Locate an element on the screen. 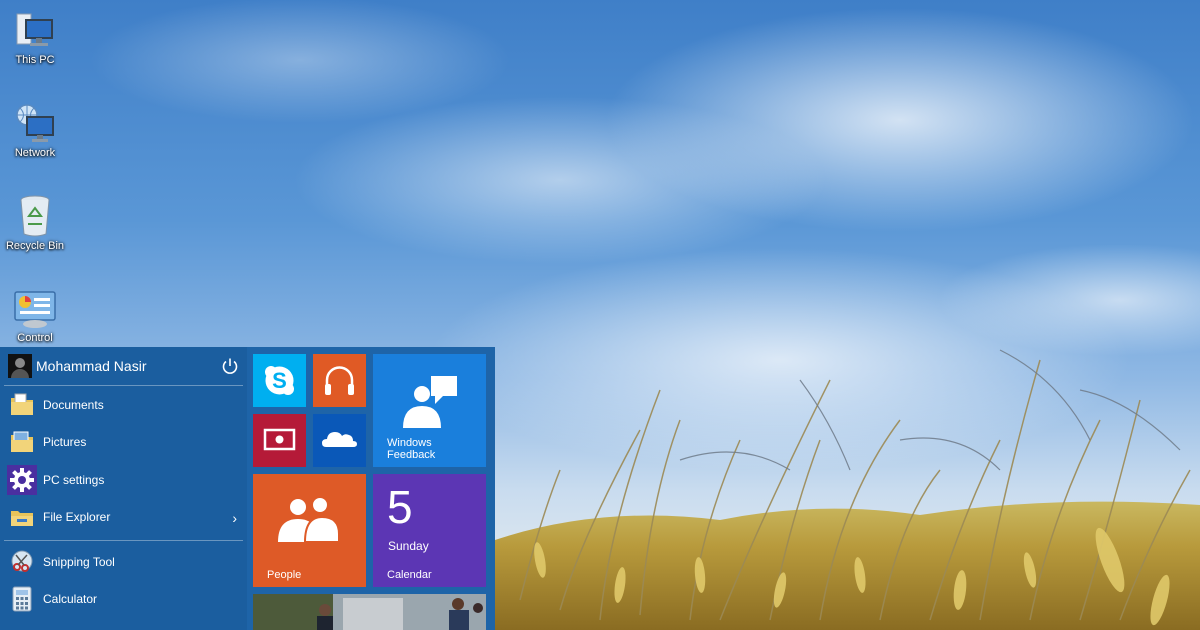 Image resolution: width=1200 pixels, height=630 pixels. power-icon is located at coordinates (230, 366).